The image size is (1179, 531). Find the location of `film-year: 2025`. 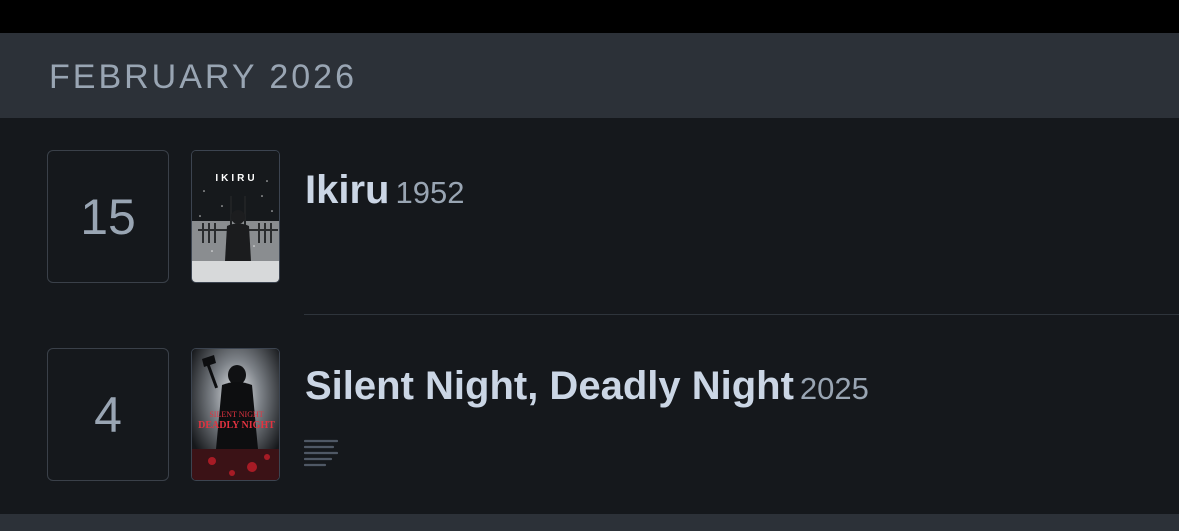

film-year: 2025 is located at coordinates (834, 388).